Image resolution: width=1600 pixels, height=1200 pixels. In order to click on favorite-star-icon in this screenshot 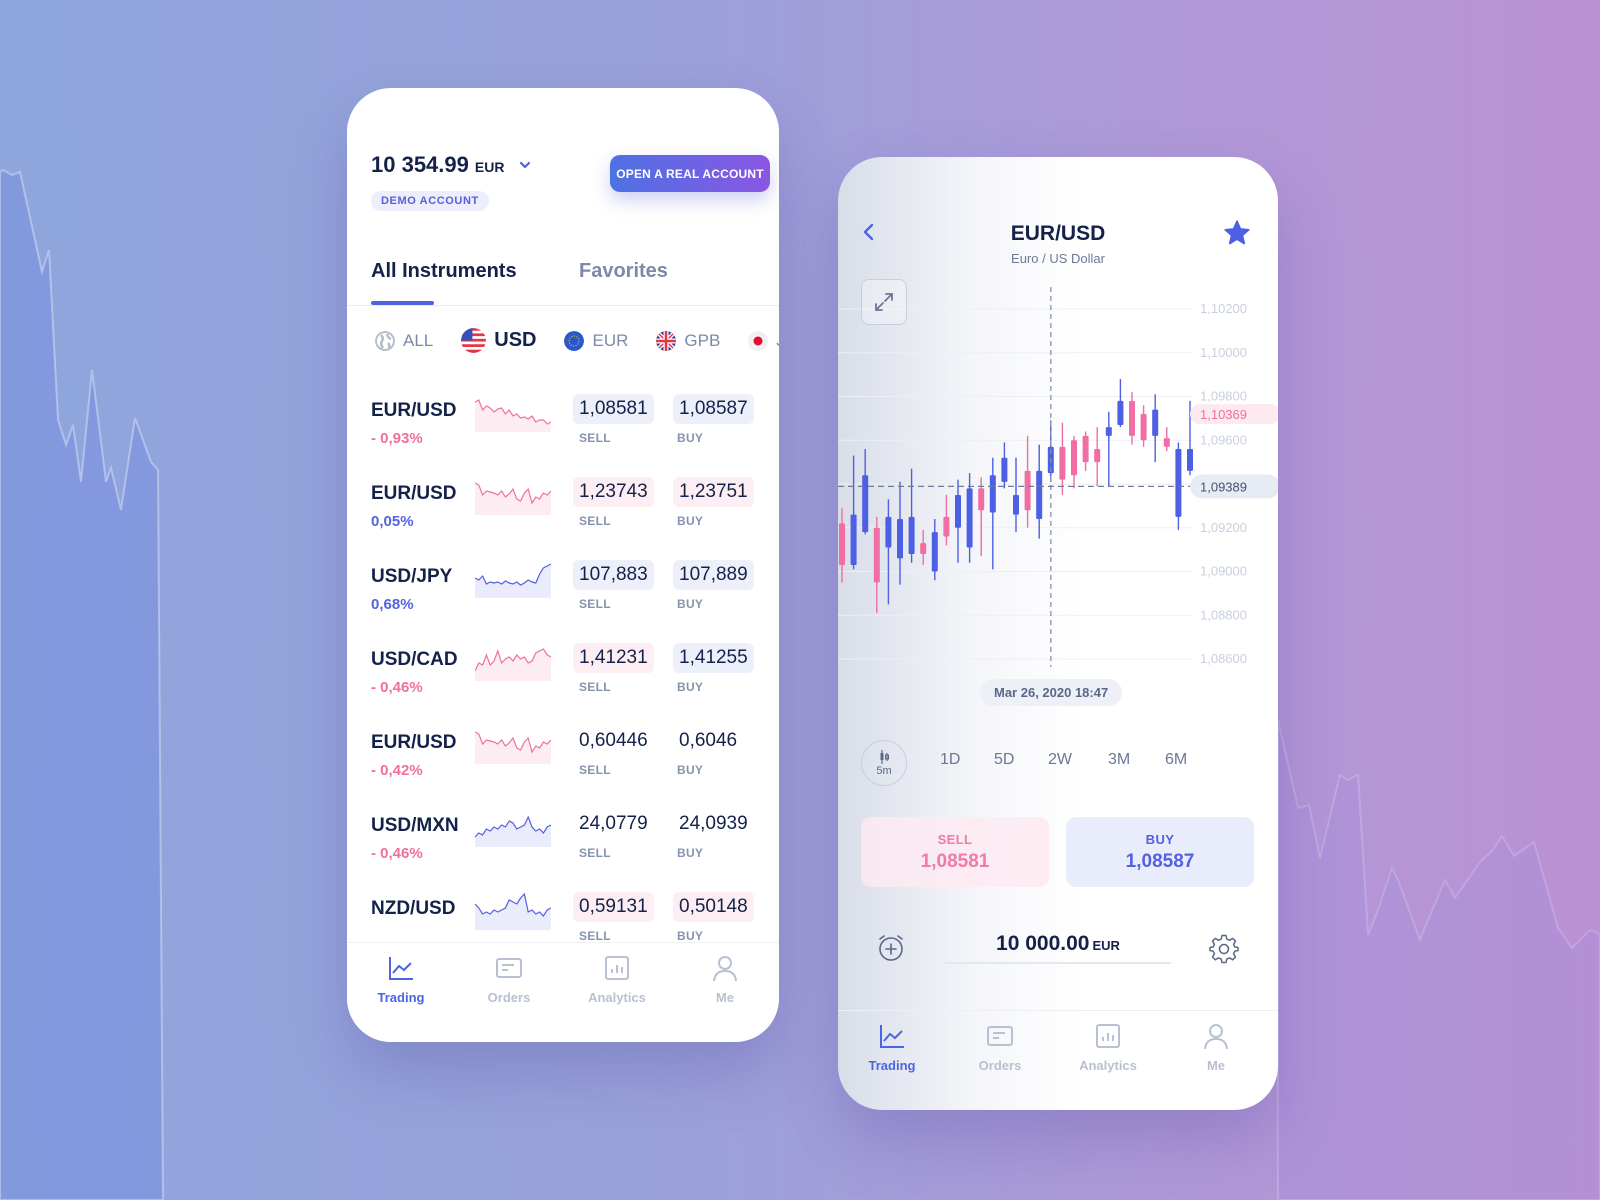, I will do `click(1237, 233)`.